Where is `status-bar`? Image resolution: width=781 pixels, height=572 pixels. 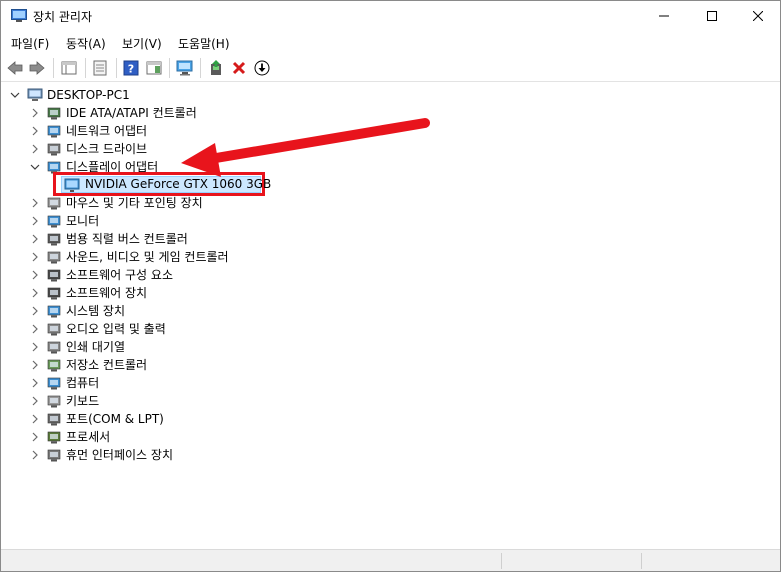
status-bar is located at coordinates (390, 560).